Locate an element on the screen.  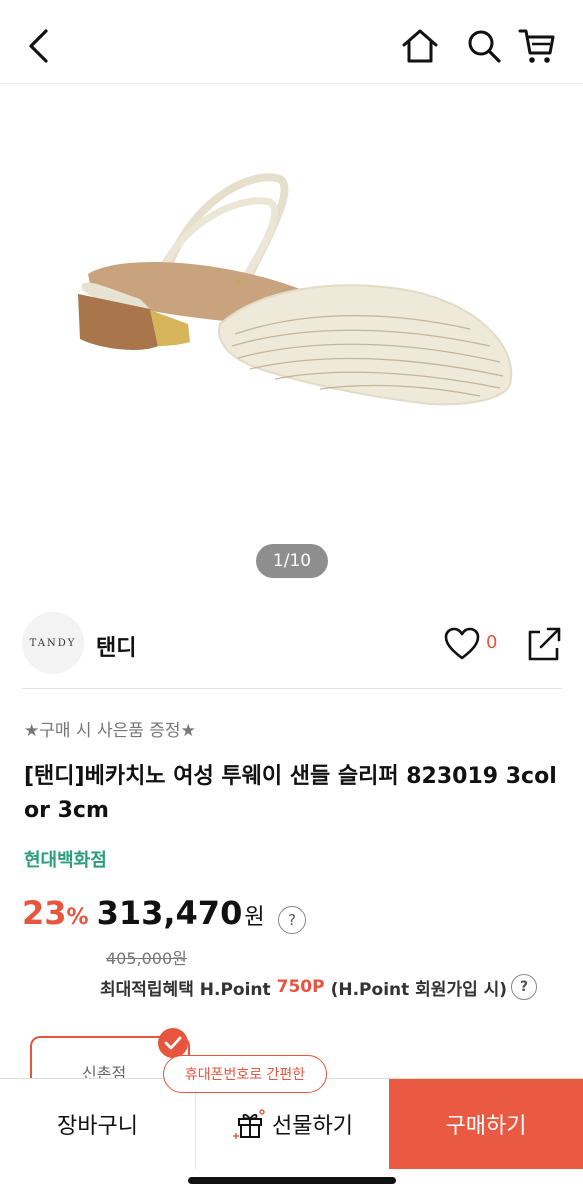
points-note: (H.Point 회원가입 시) is located at coordinates (419, 989).